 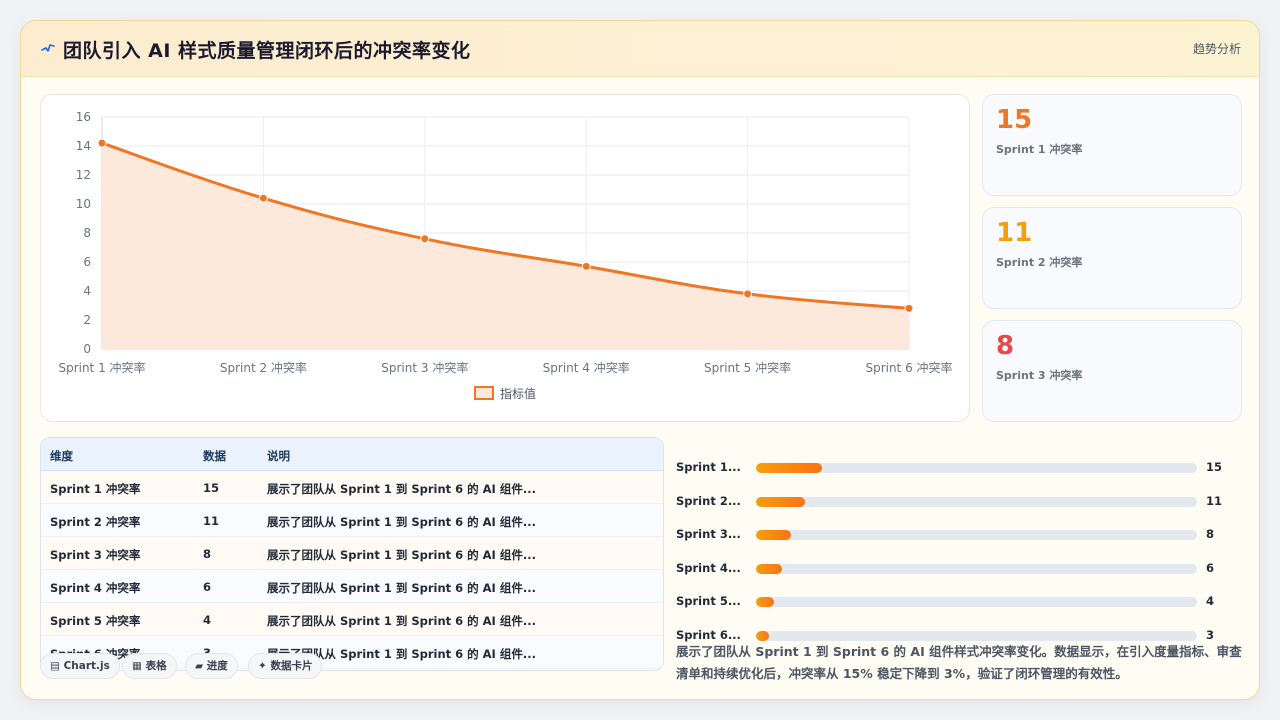 I want to click on progress-value: 6, so click(x=1210, y=568).